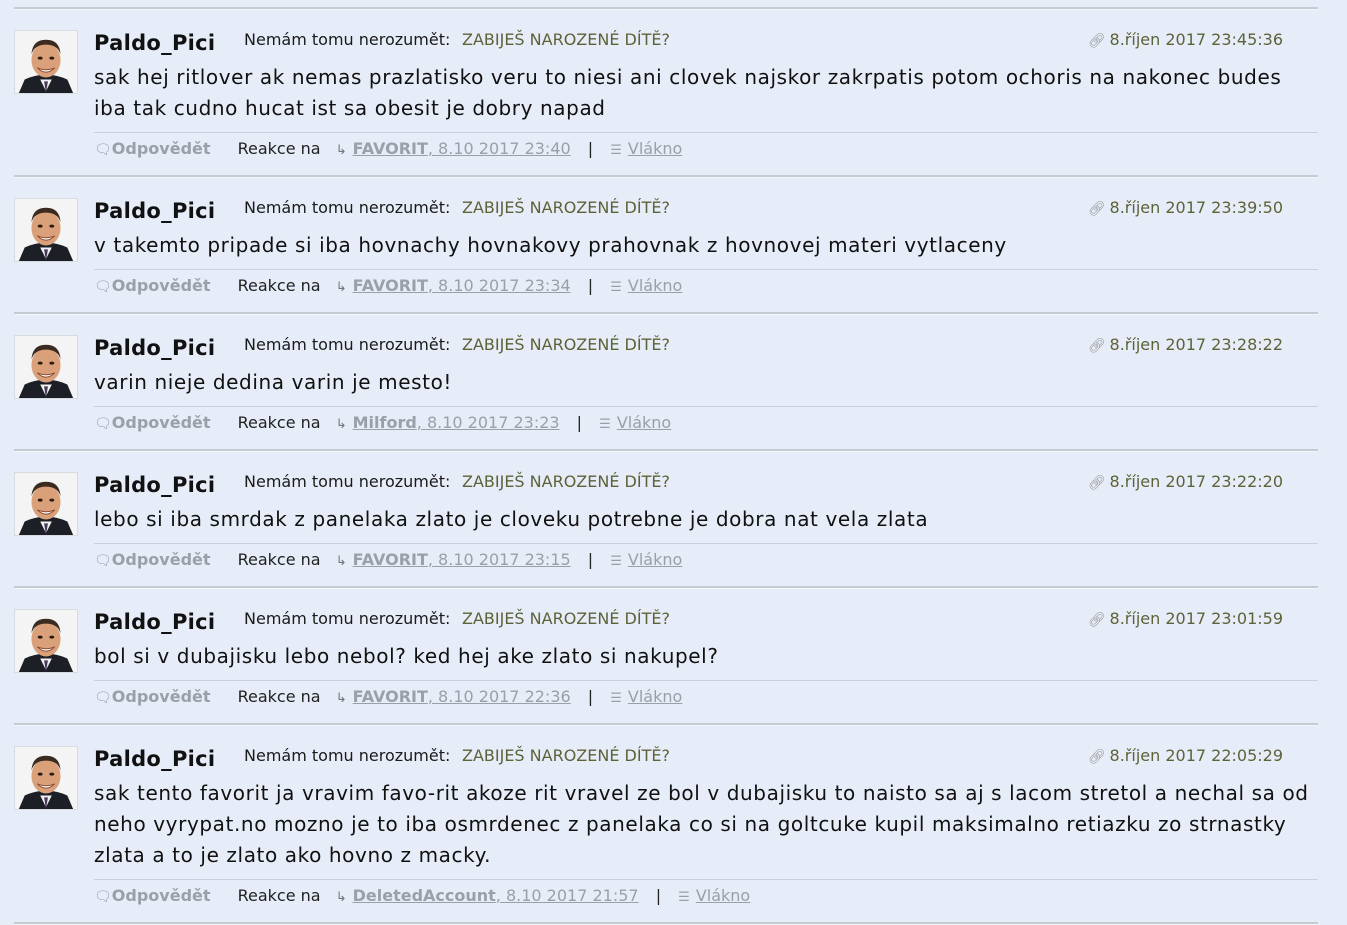 This screenshot has height=925, width=1347. Describe the element at coordinates (1196, 618) in the screenshot. I see `post-date-text: 8.říjen 2017 23:01:59` at that location.